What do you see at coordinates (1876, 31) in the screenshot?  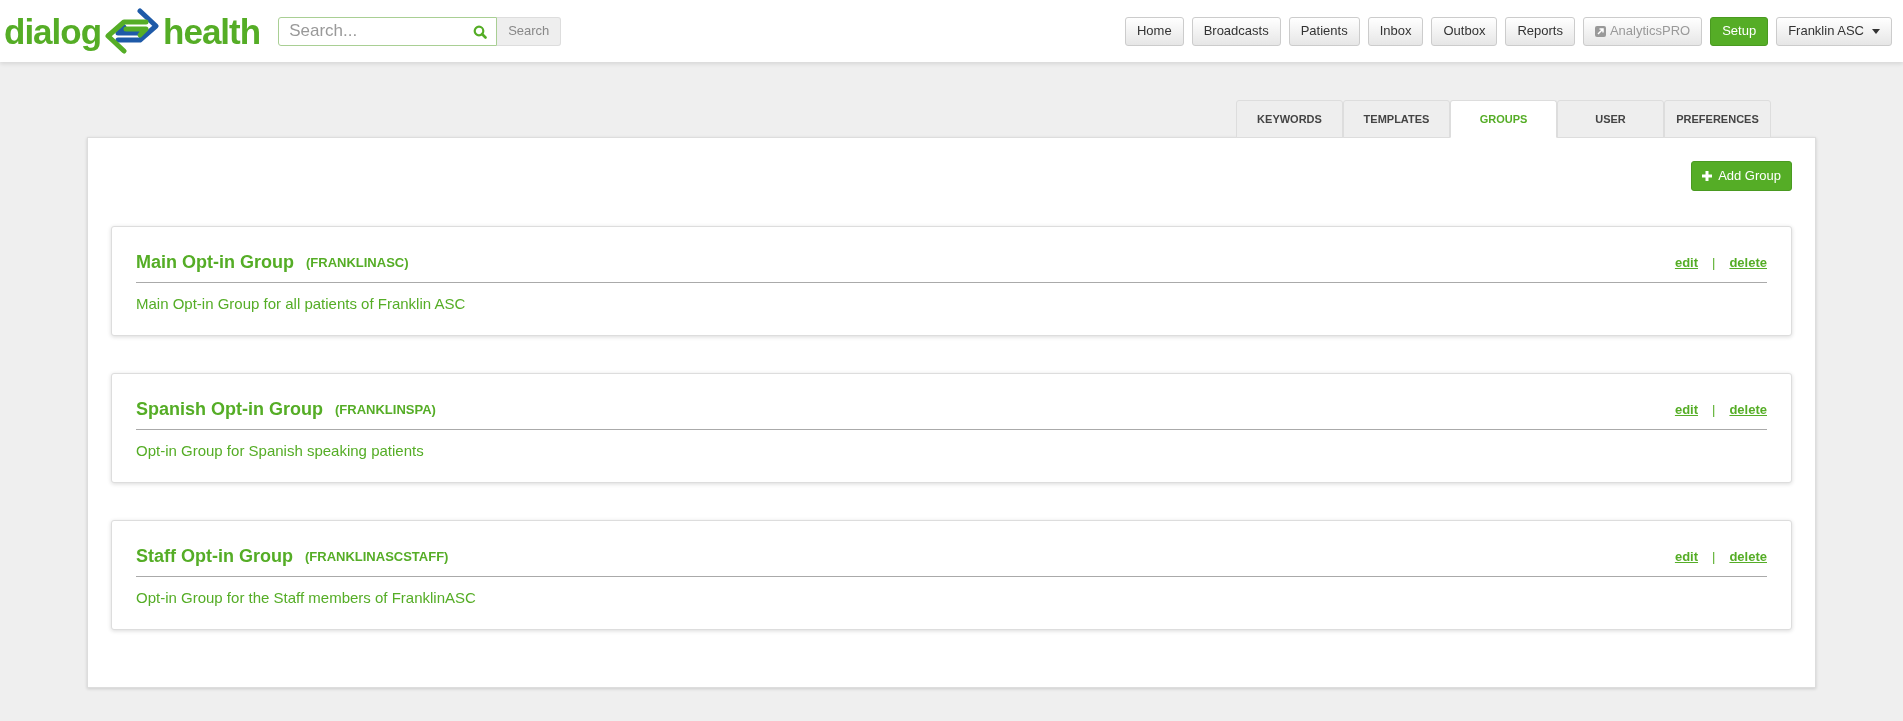 I see `caret-icon` at bounding box center [1876, 31].